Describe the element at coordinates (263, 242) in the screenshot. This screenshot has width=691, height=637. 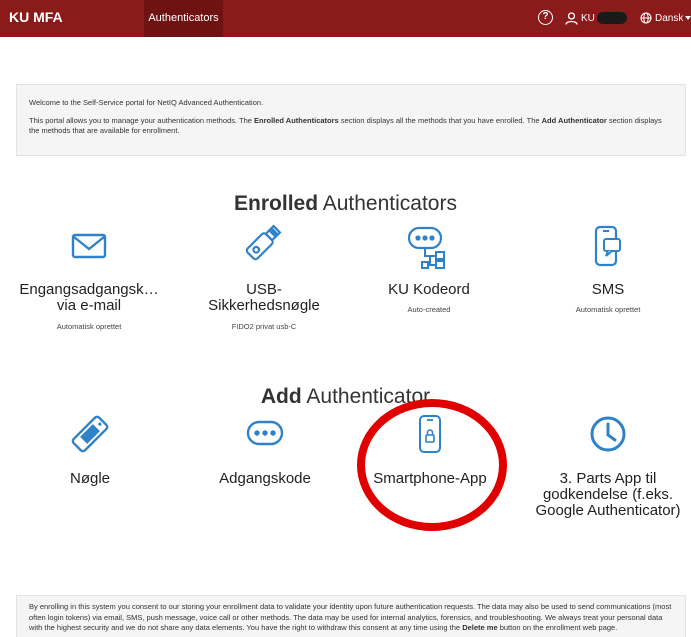
I see `usb-key-icon` at that location.